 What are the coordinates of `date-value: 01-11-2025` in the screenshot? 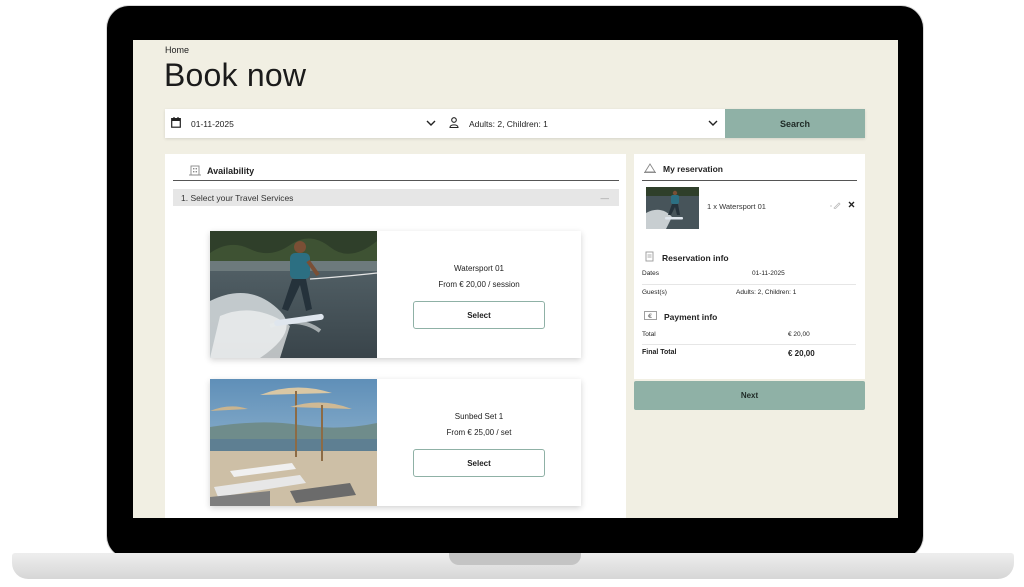 It's located at (212, 123).